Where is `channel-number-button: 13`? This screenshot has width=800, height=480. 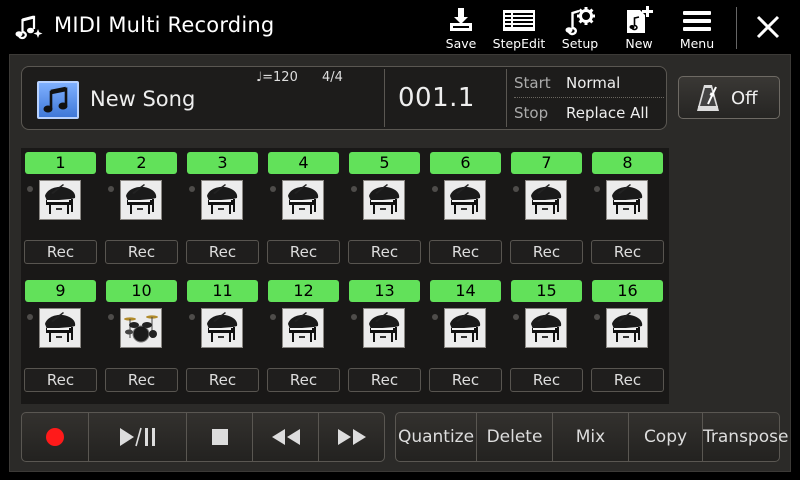 channel-number-button: 13 is located at coordinates (384, 291).